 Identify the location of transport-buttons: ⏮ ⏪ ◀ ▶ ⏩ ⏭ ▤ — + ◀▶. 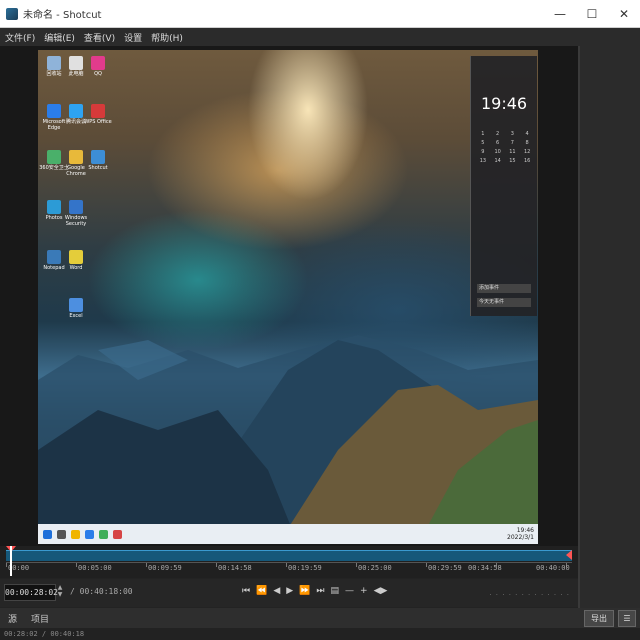
(317, 591).